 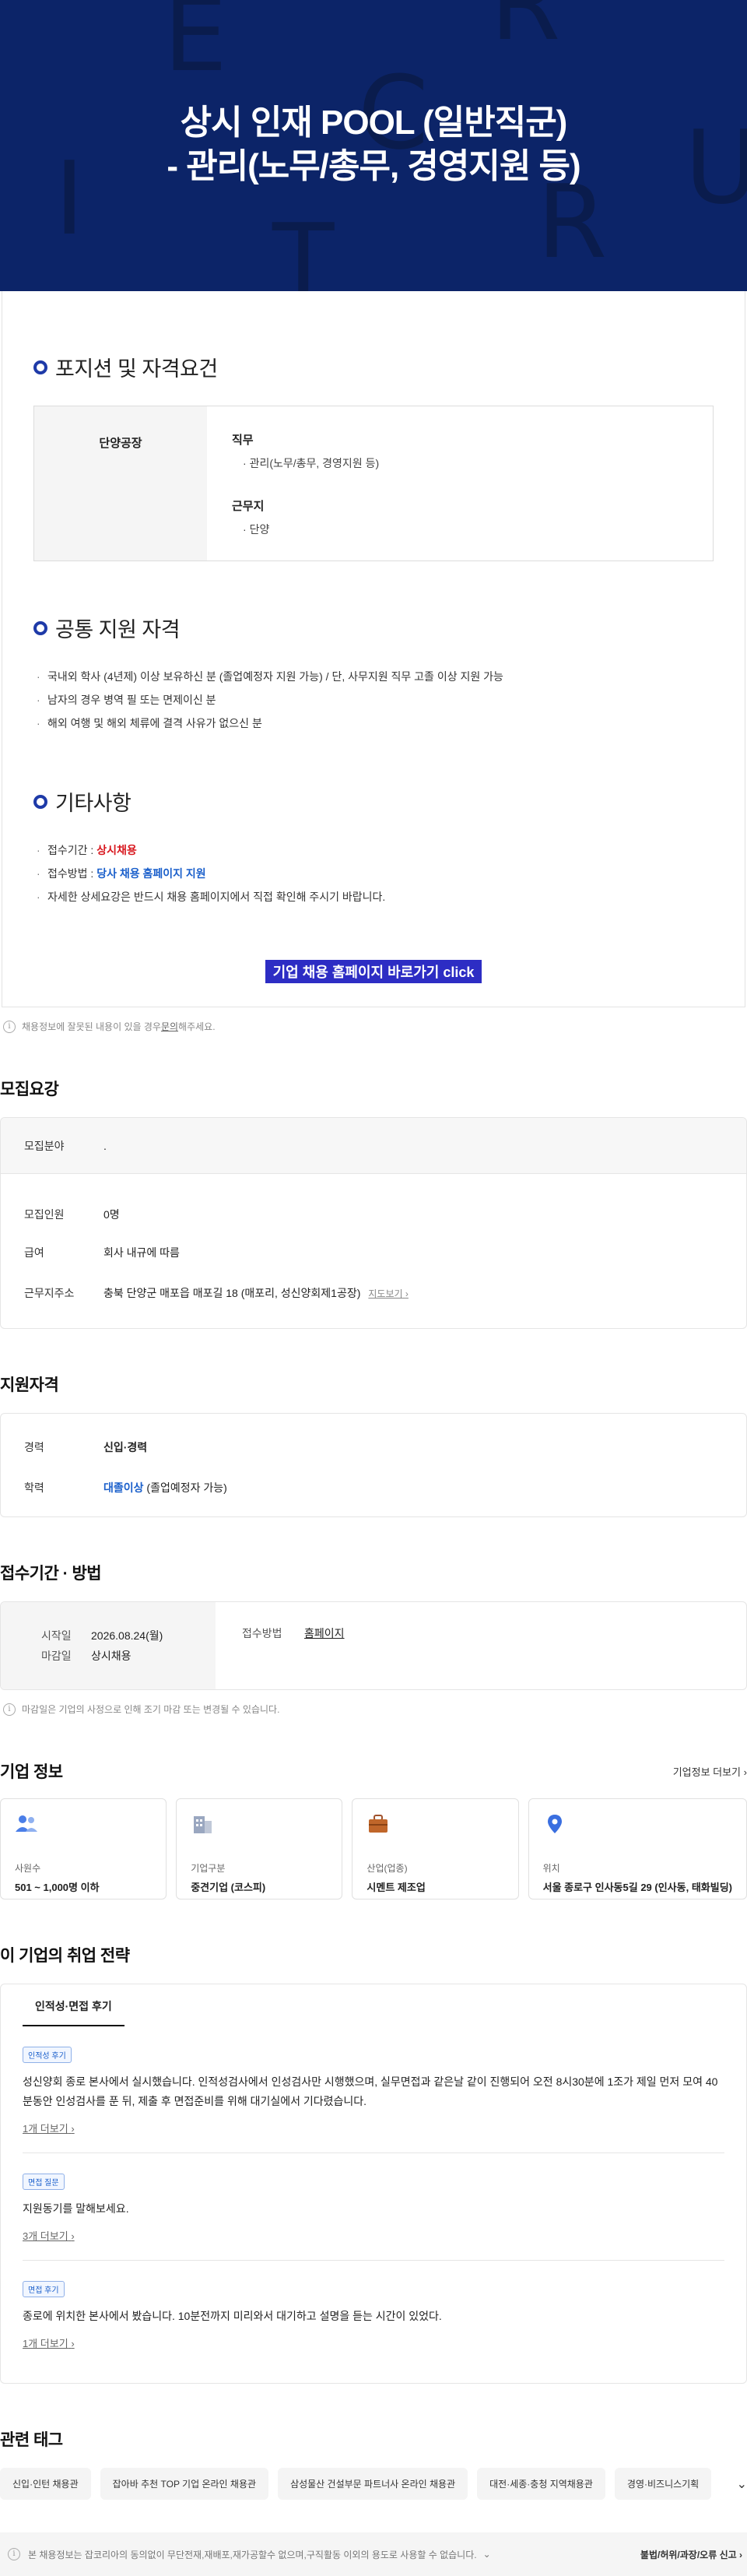 What do you see at coordinates (373, 776) in the screenshot?
I see `etc-section-header: 기타사항` at bounding box center [373, 776].